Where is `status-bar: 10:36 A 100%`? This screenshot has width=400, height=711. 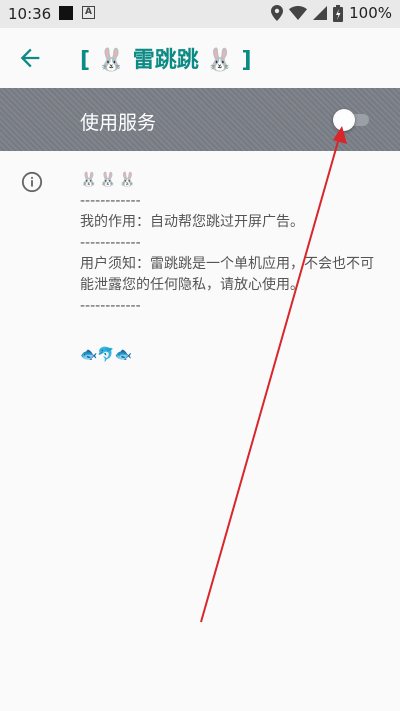
status-bar: 10:36 A 100% is located at coordinates (200, 14).